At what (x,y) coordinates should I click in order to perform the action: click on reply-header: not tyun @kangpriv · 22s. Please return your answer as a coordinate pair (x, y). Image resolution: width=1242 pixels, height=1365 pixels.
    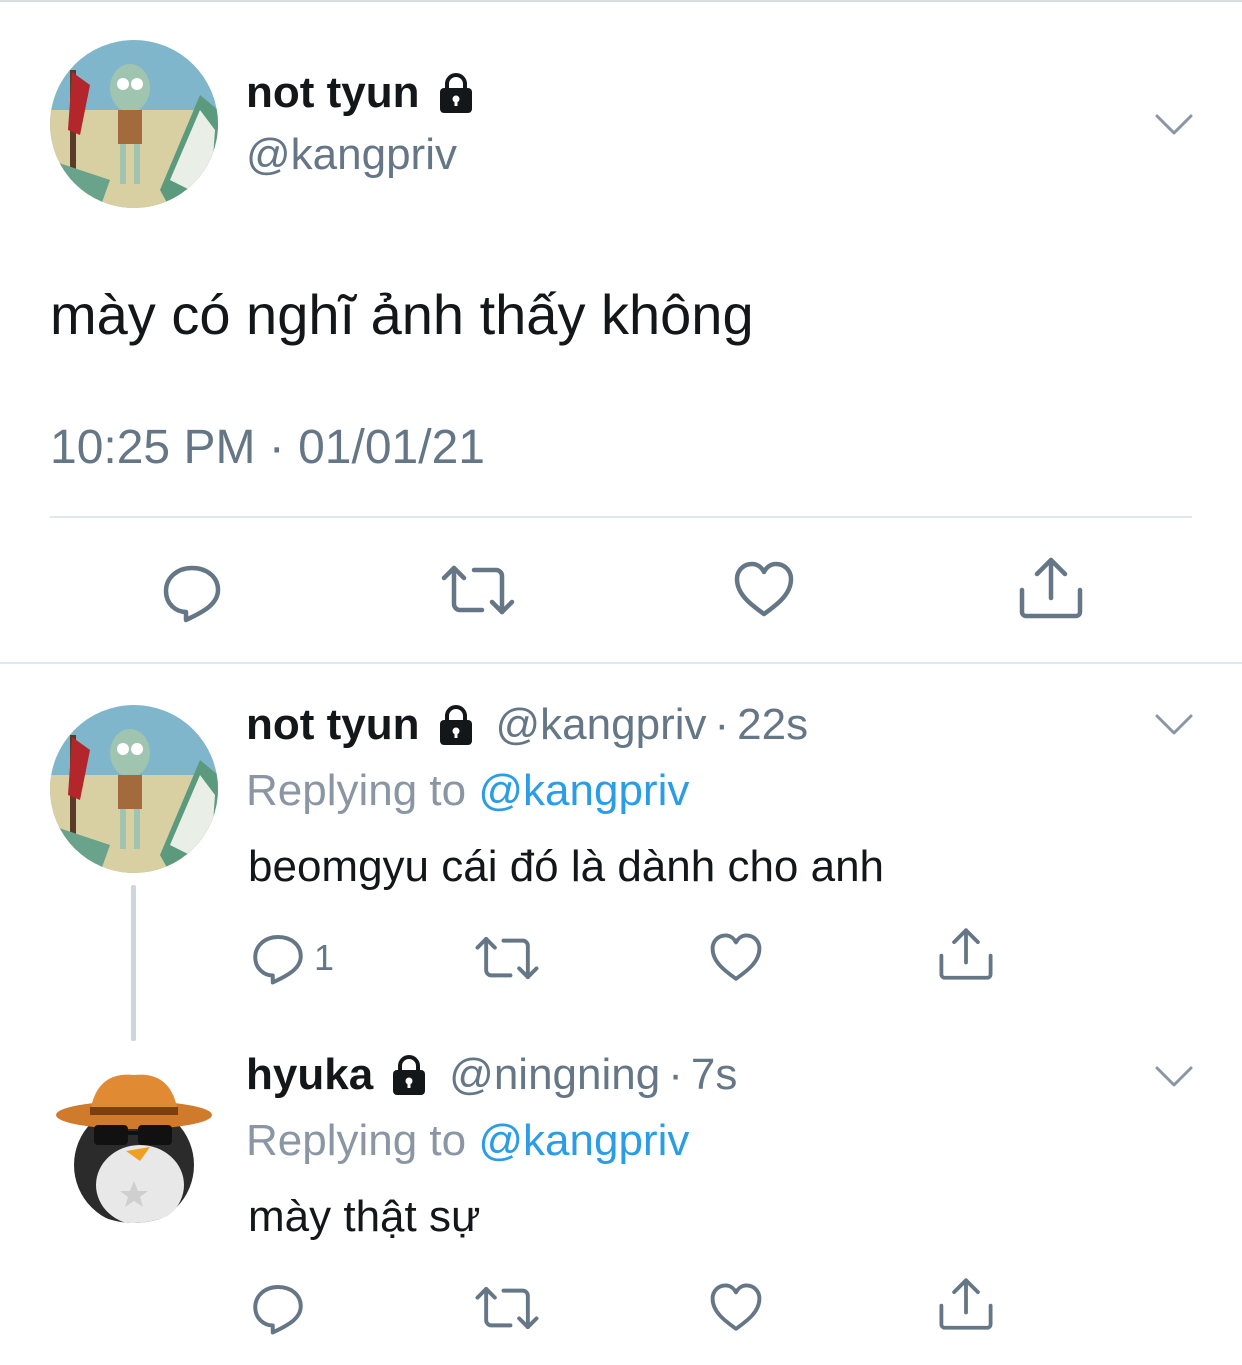
    Looking at the image, I should click on (527, 725).